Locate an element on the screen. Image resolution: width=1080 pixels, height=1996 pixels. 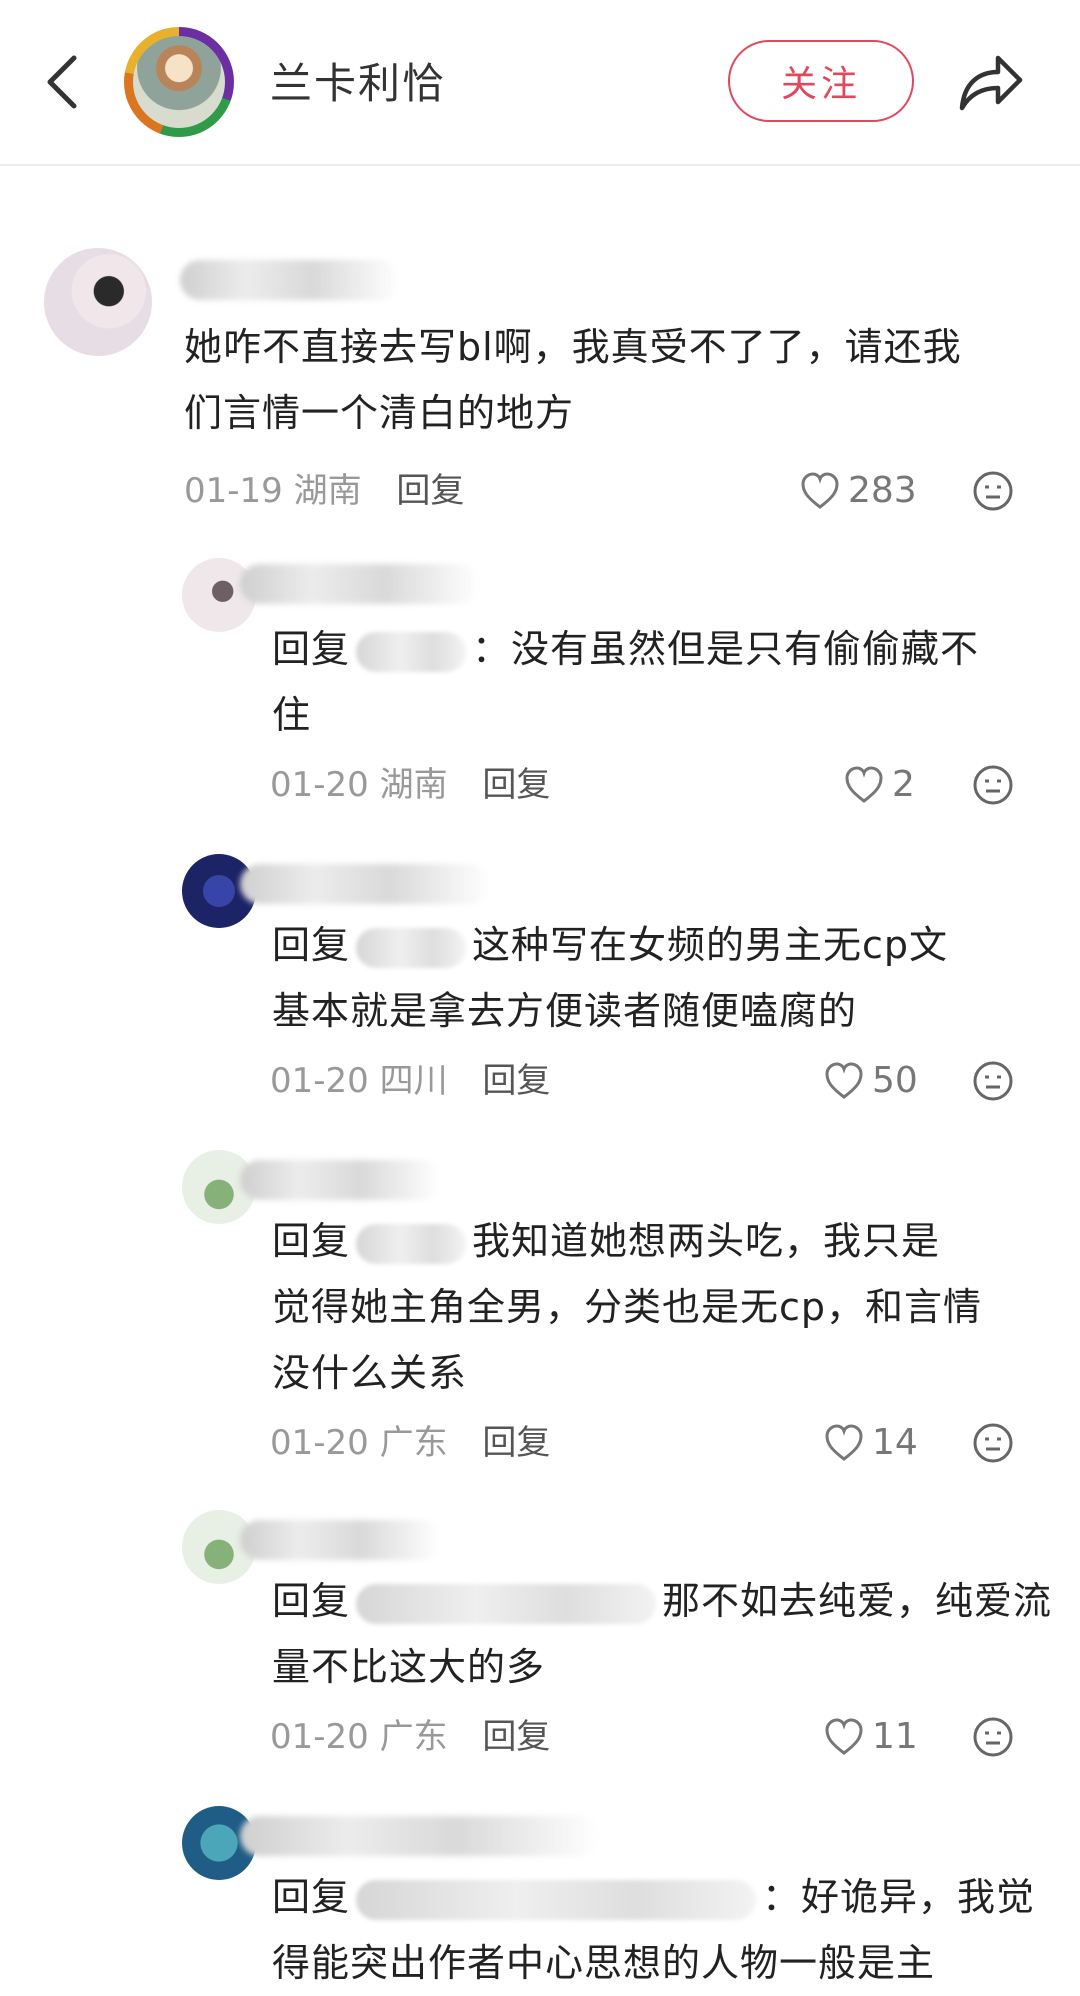
back-arrow-icon is located at coordinates (62, 82).